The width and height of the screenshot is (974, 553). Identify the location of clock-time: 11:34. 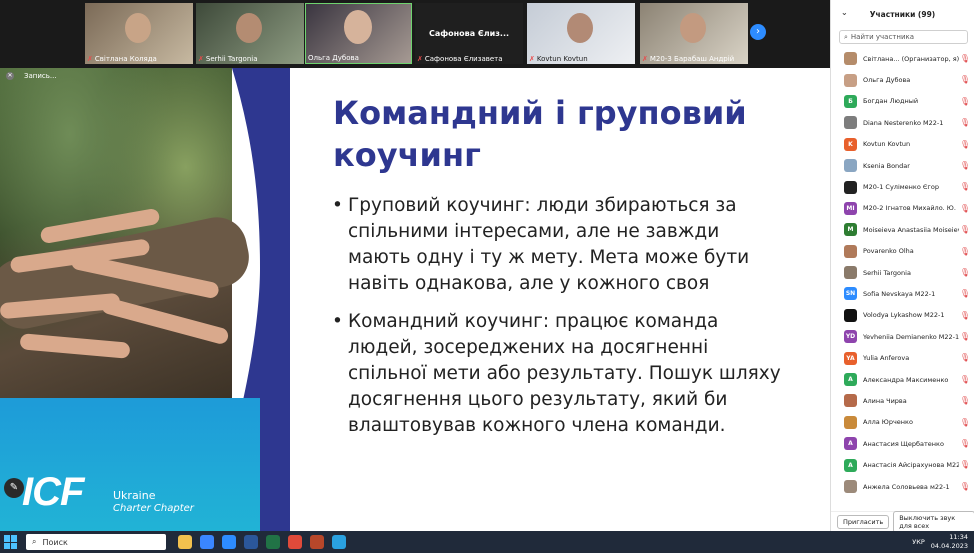
(958, 537).